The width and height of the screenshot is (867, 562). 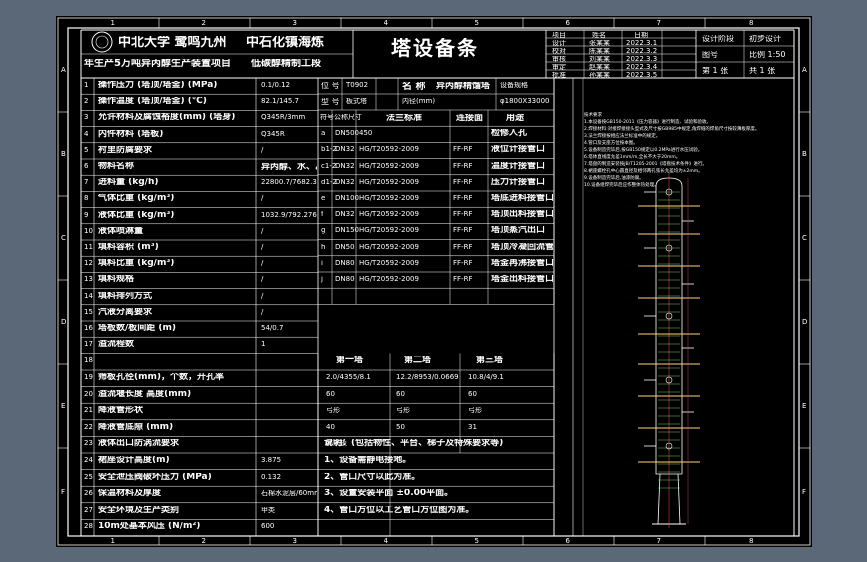 I want to click on university-logo-icon, so click(x=102, y=42).